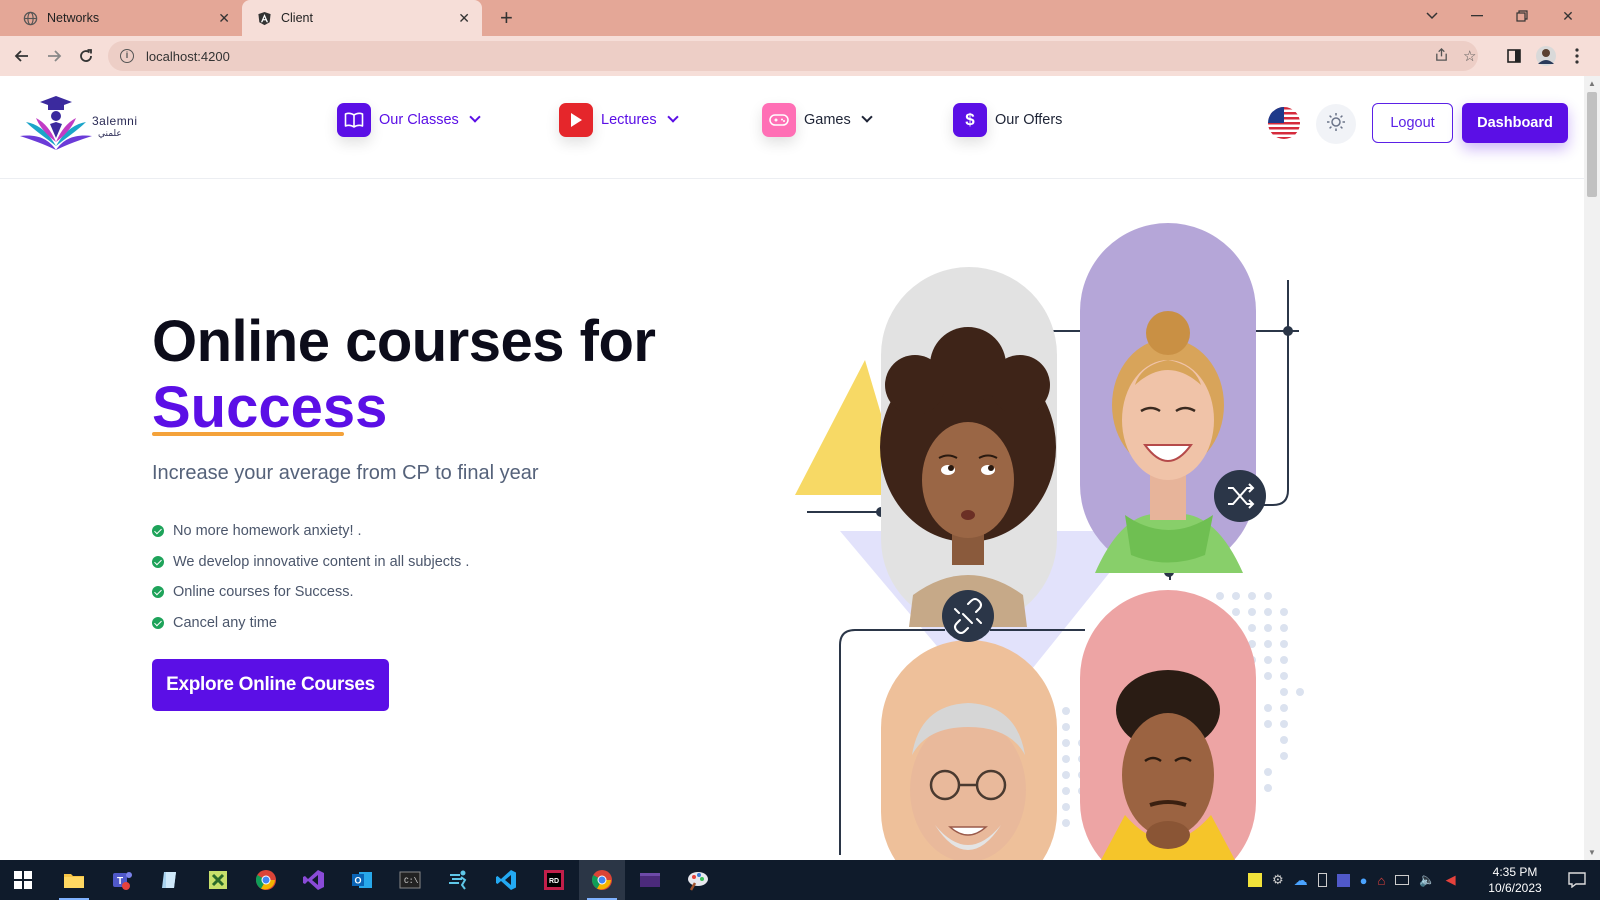  I want to click on book-icon, so click(354, 120).